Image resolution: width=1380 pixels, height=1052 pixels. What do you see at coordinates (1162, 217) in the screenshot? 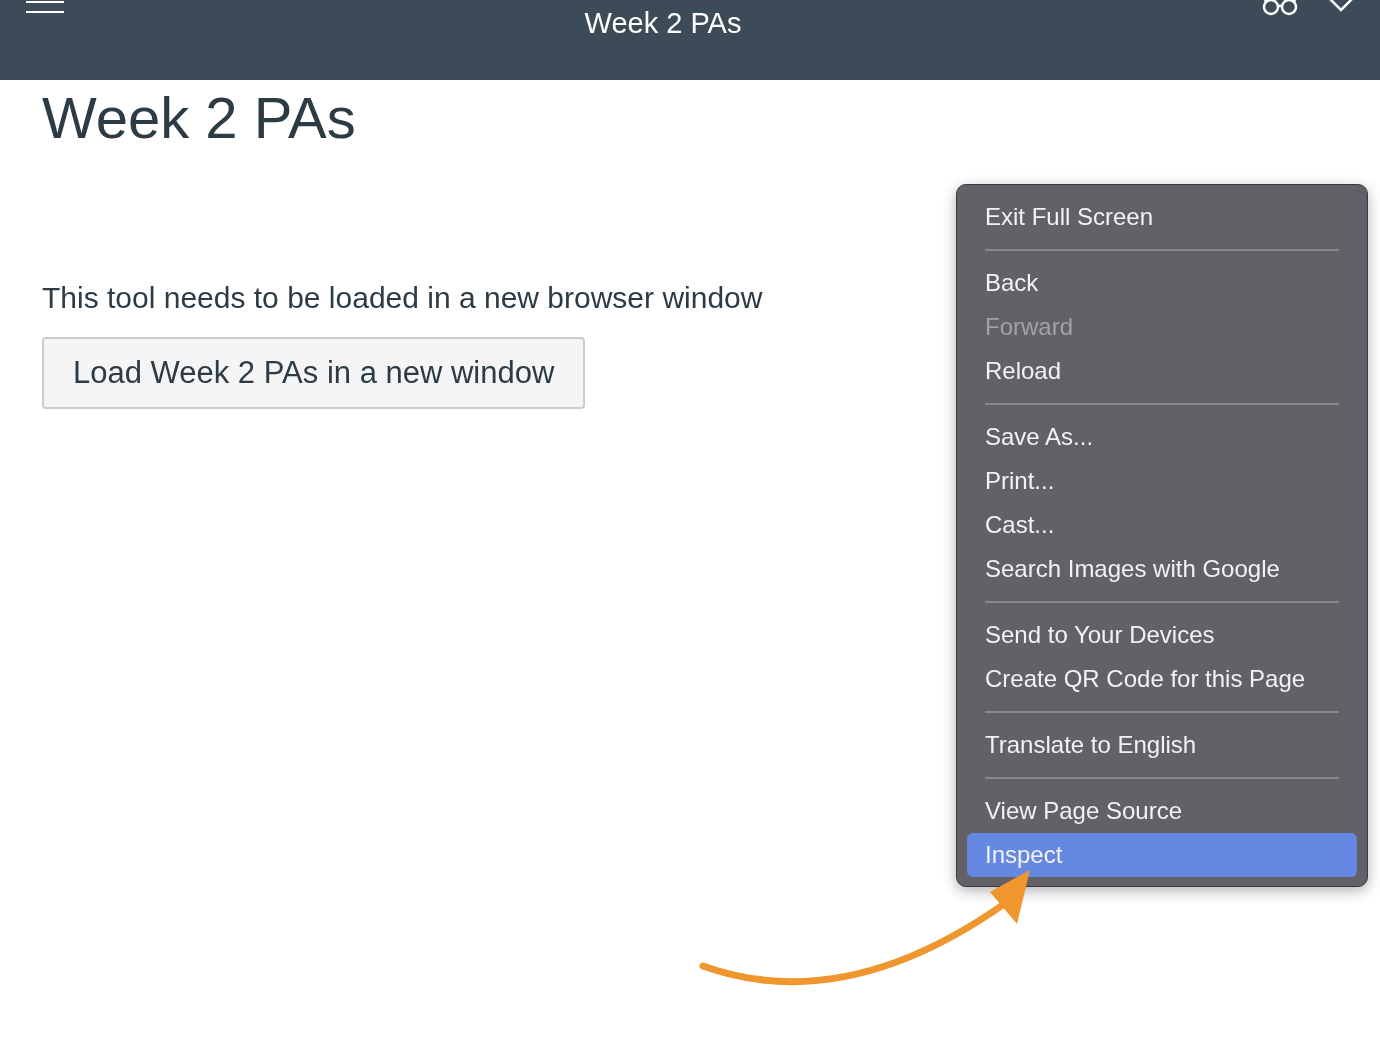
I see `menu-item: Exit Full Screen` at bounding box center [1162, 217].